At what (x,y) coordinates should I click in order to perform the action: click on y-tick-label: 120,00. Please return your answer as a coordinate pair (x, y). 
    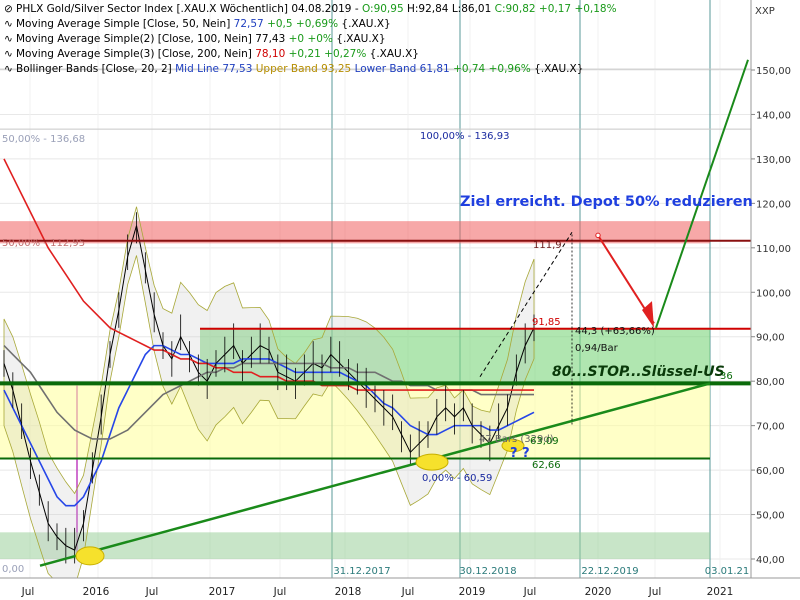
    Looking at the image, I should click on (773, 204).